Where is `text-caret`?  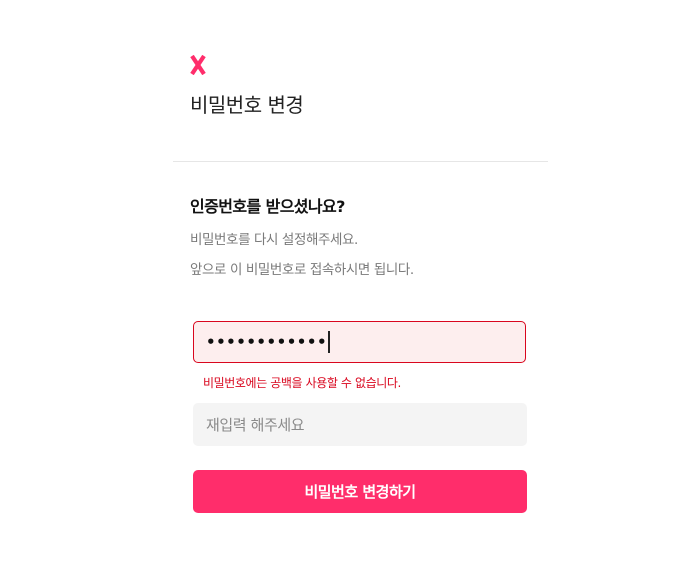
text-caret is located at coordinates (329, 342).